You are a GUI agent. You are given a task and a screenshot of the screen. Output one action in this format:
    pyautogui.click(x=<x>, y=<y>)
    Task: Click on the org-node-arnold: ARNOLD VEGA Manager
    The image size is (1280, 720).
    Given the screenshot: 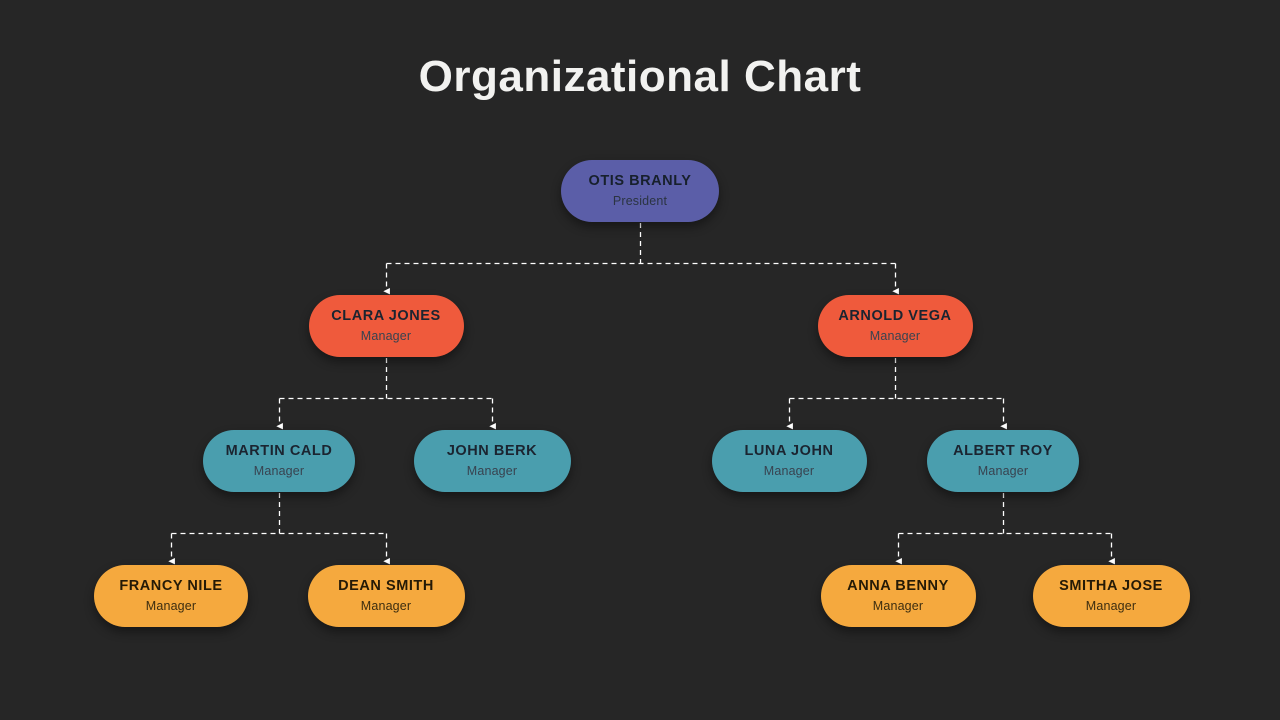 What is the action you would take?
    pyautogui.click(x=895, y=326)
    